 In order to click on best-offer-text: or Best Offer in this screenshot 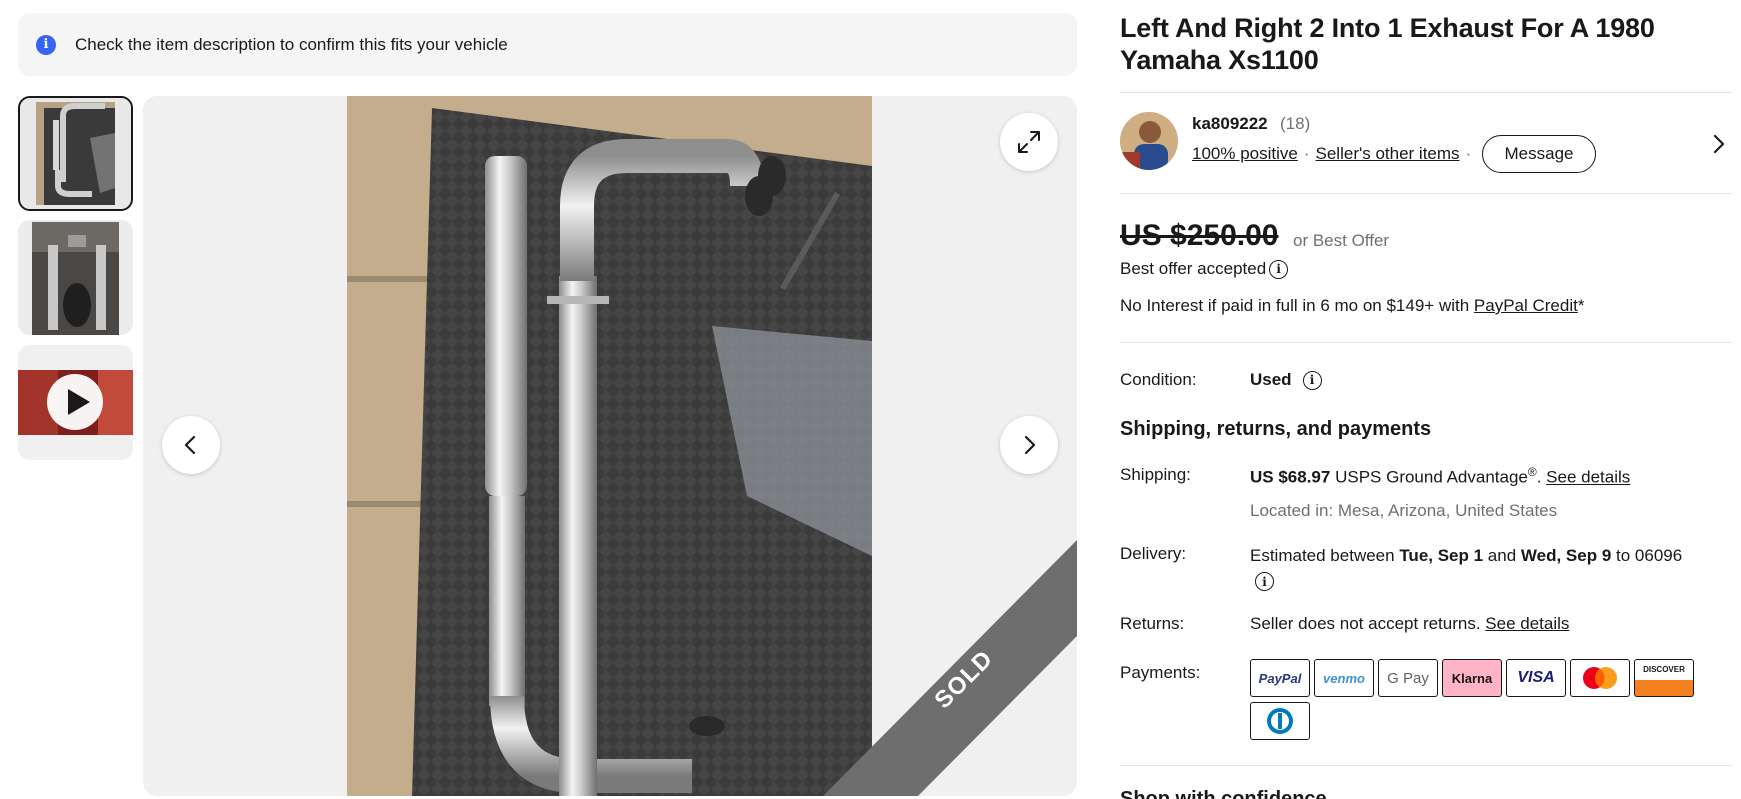, I will do `click(1341, 240)`.